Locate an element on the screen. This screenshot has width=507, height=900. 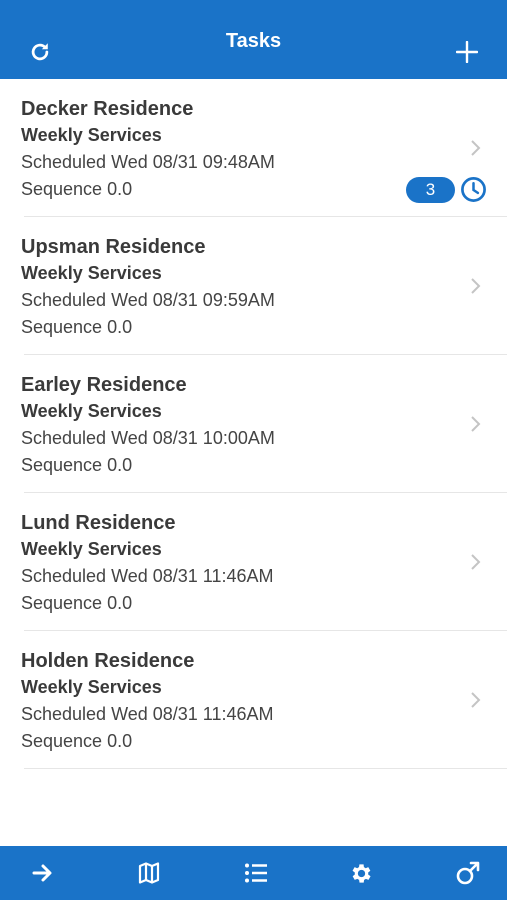
tab-profile is located at coordinates (468, 873).